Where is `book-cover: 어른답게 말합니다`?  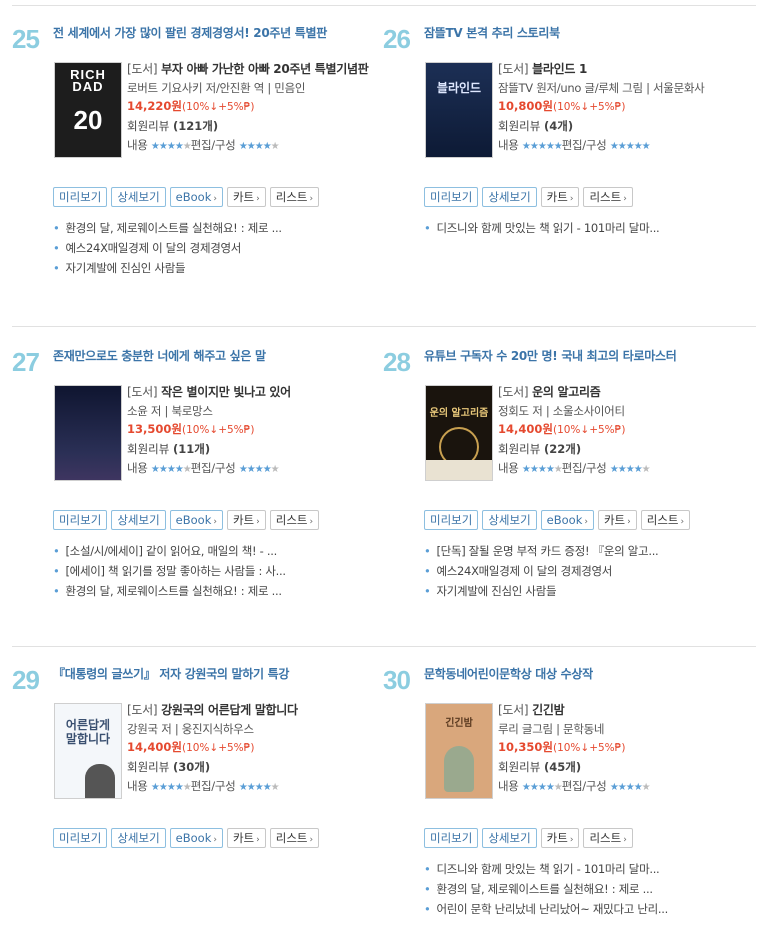
book-cover: 어른답게 말합니다 is located at coordinates (88, 751).